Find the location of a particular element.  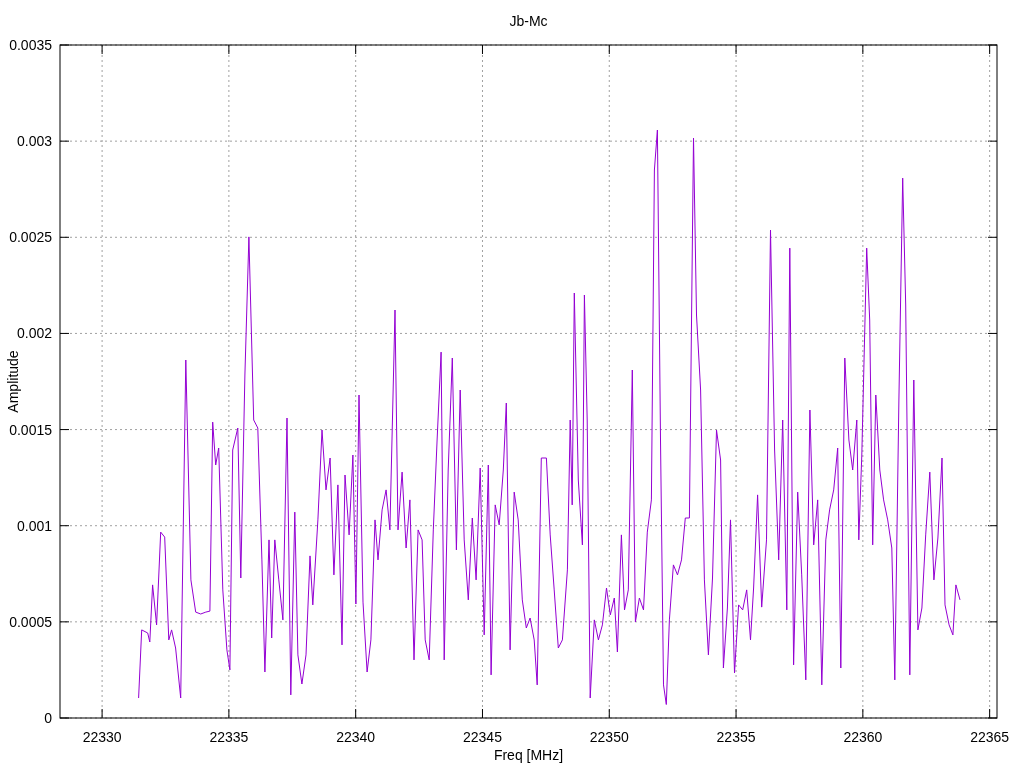

x-axis-title: Freq [MHz] is located at coordinates (528, 755).